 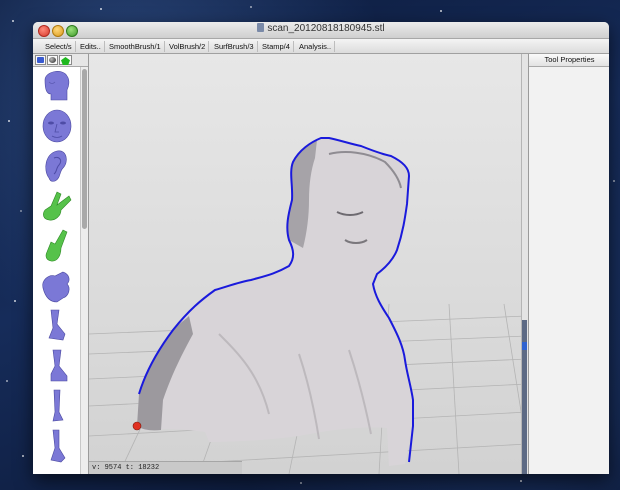 I want to click on brush-tab-icon, so click(x=40, y=60).